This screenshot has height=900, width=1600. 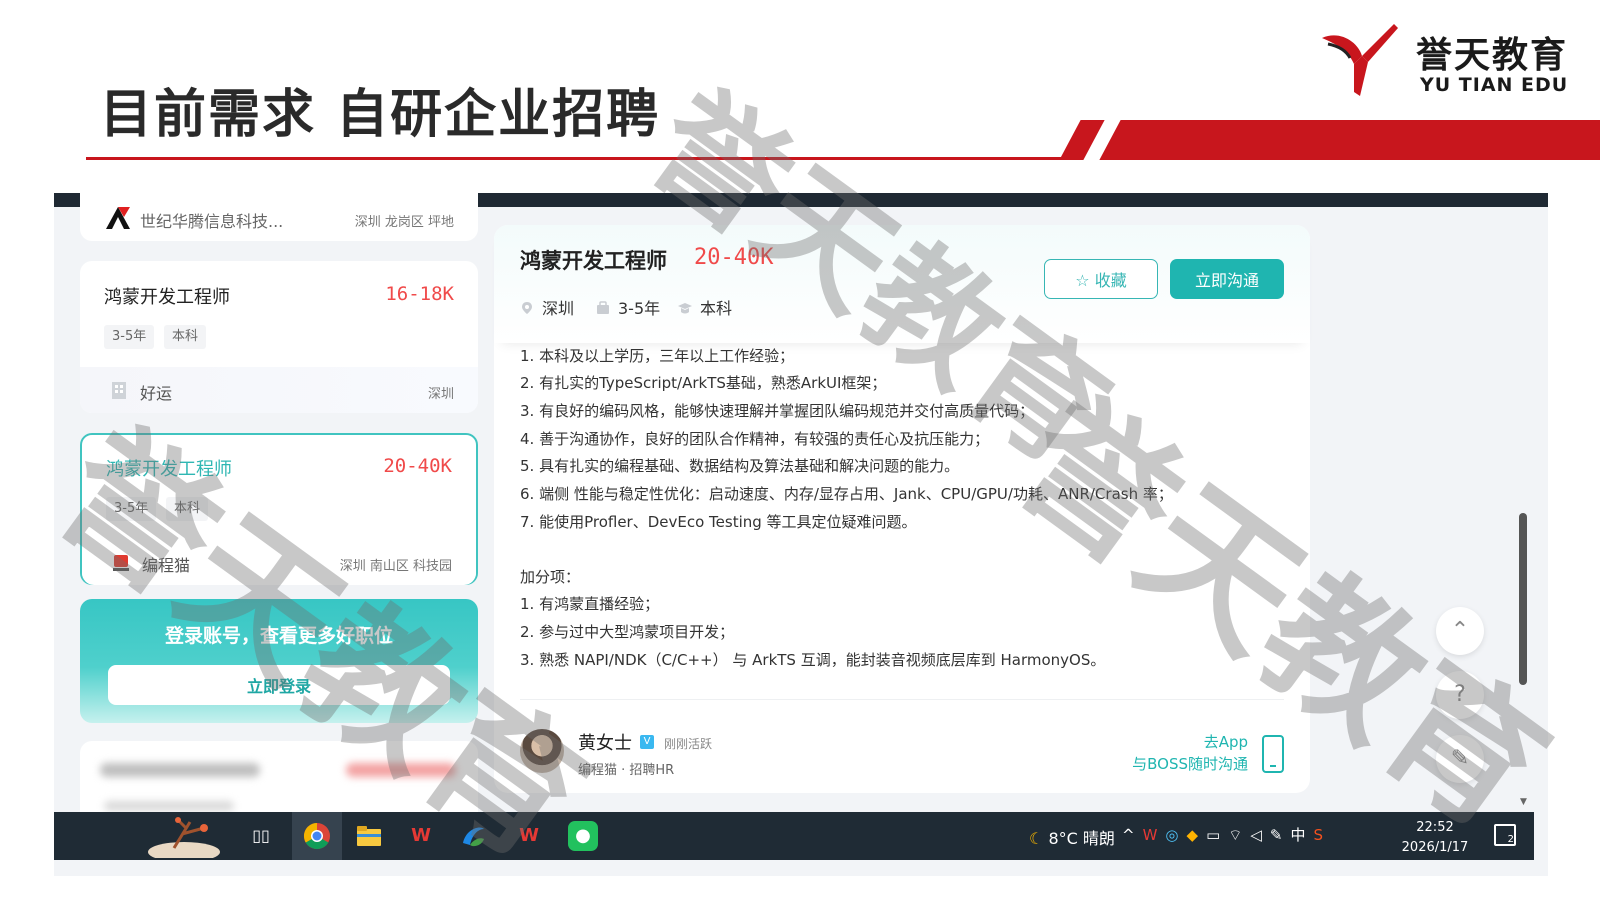 I want to click on meta-degree-label: 本科, so click(x=716, y=308).